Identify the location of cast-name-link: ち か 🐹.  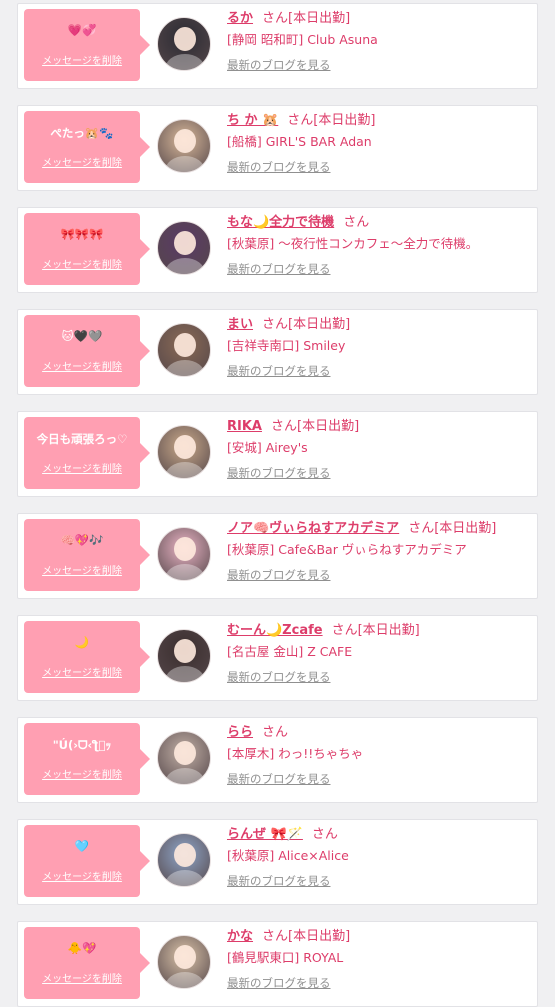
(252, 120).